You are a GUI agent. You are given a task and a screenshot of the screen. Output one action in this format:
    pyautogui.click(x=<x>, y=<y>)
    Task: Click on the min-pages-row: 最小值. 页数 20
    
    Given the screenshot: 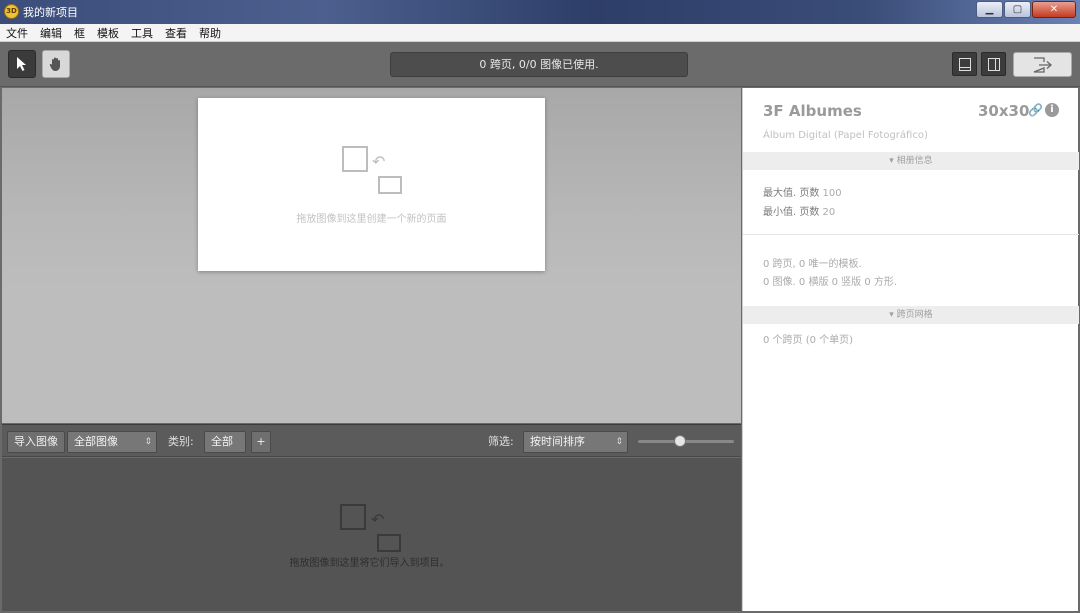 What is the action you would take?
    pyautogui.click(x=799, y=210)
    